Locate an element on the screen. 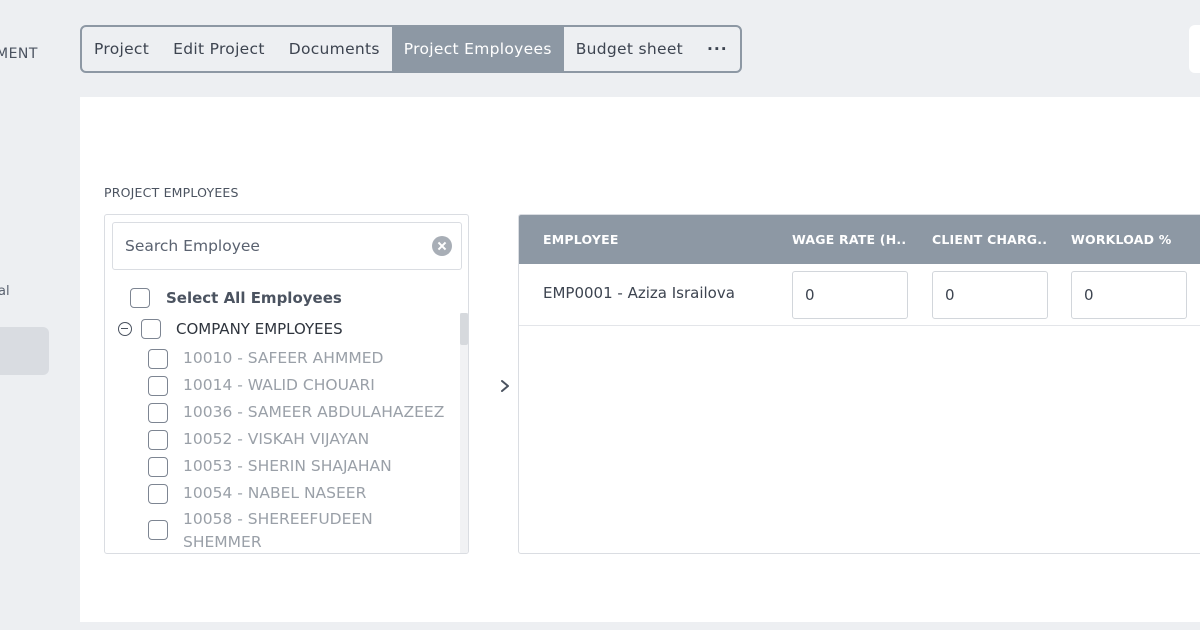  employee-item: 10014 - WALID CHOUARI is located at coordinates (279, 385).